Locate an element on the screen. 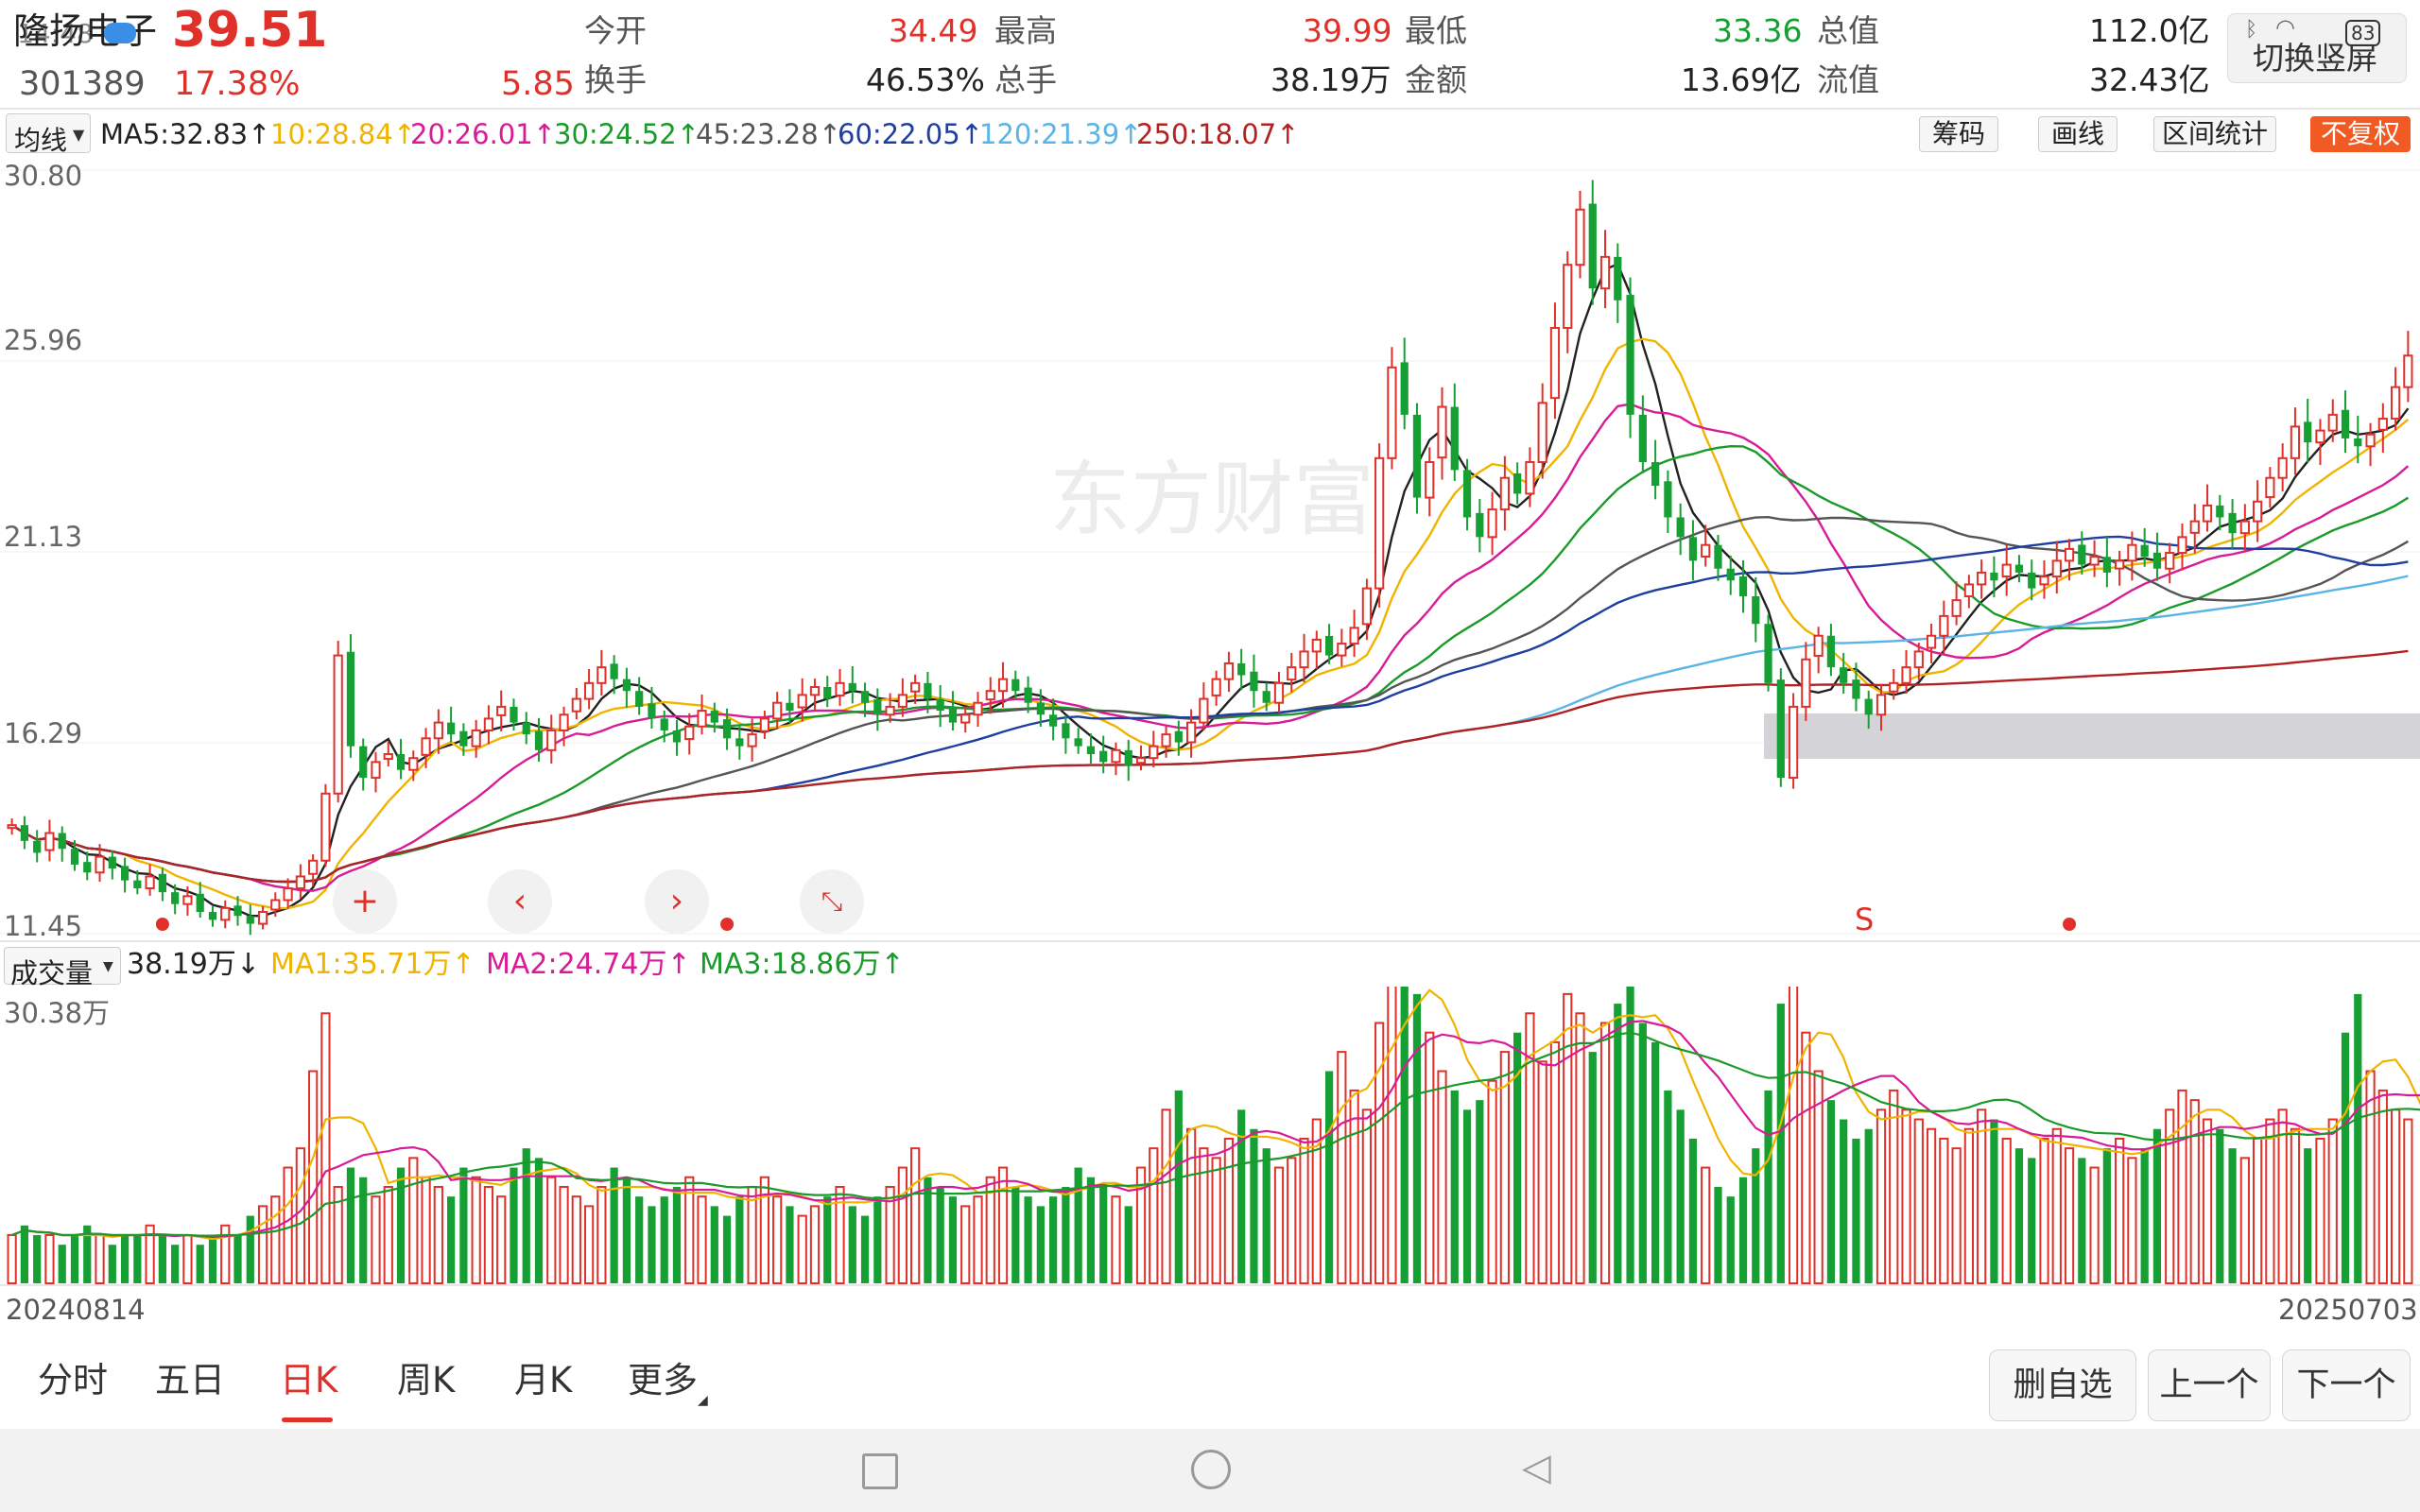 Image resolution: width=2420 pixels, height=1512 pixels. tab-weekly-k: 周K is located at coordinates (426, 1380).